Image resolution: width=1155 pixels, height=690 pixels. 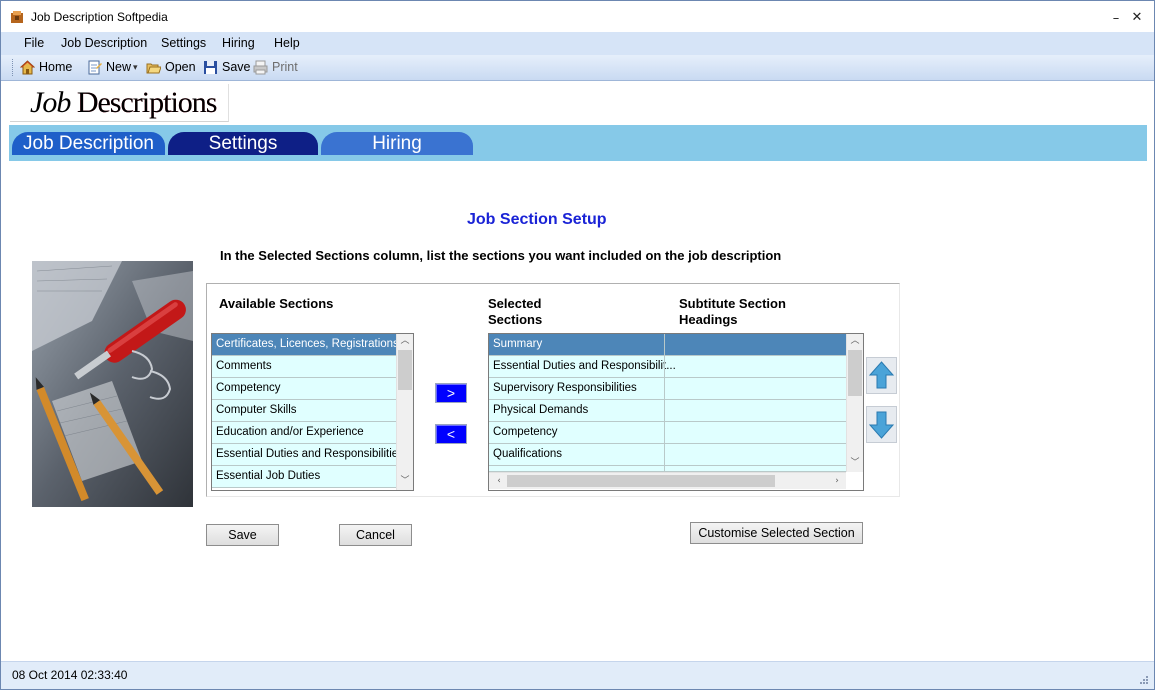 What do you see at coordinates (525, 432) in the screenshot?
I see `selected-row-text: Competency` at bounding box center [525, 432].